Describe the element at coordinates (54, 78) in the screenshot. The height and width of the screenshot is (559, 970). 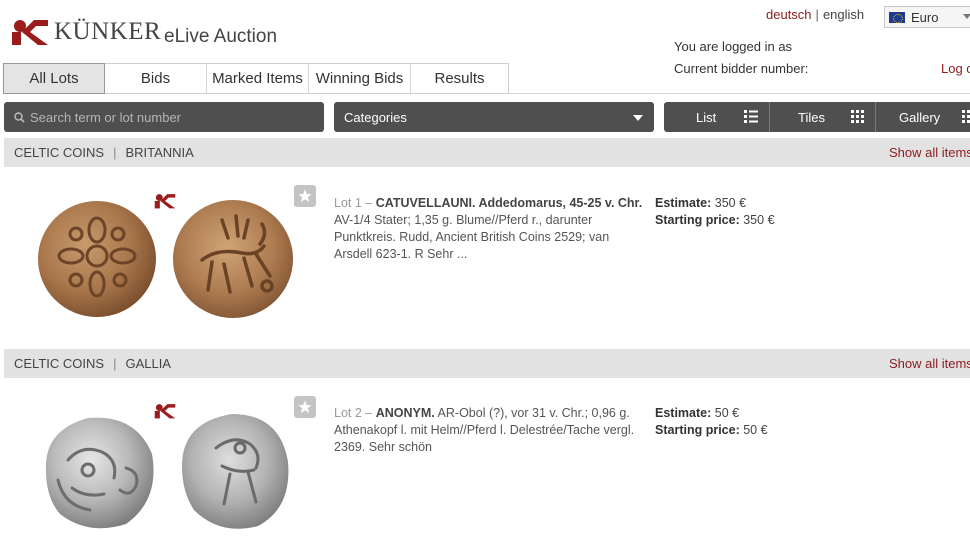
I see `tab-all-lots: All Lots` at that location.